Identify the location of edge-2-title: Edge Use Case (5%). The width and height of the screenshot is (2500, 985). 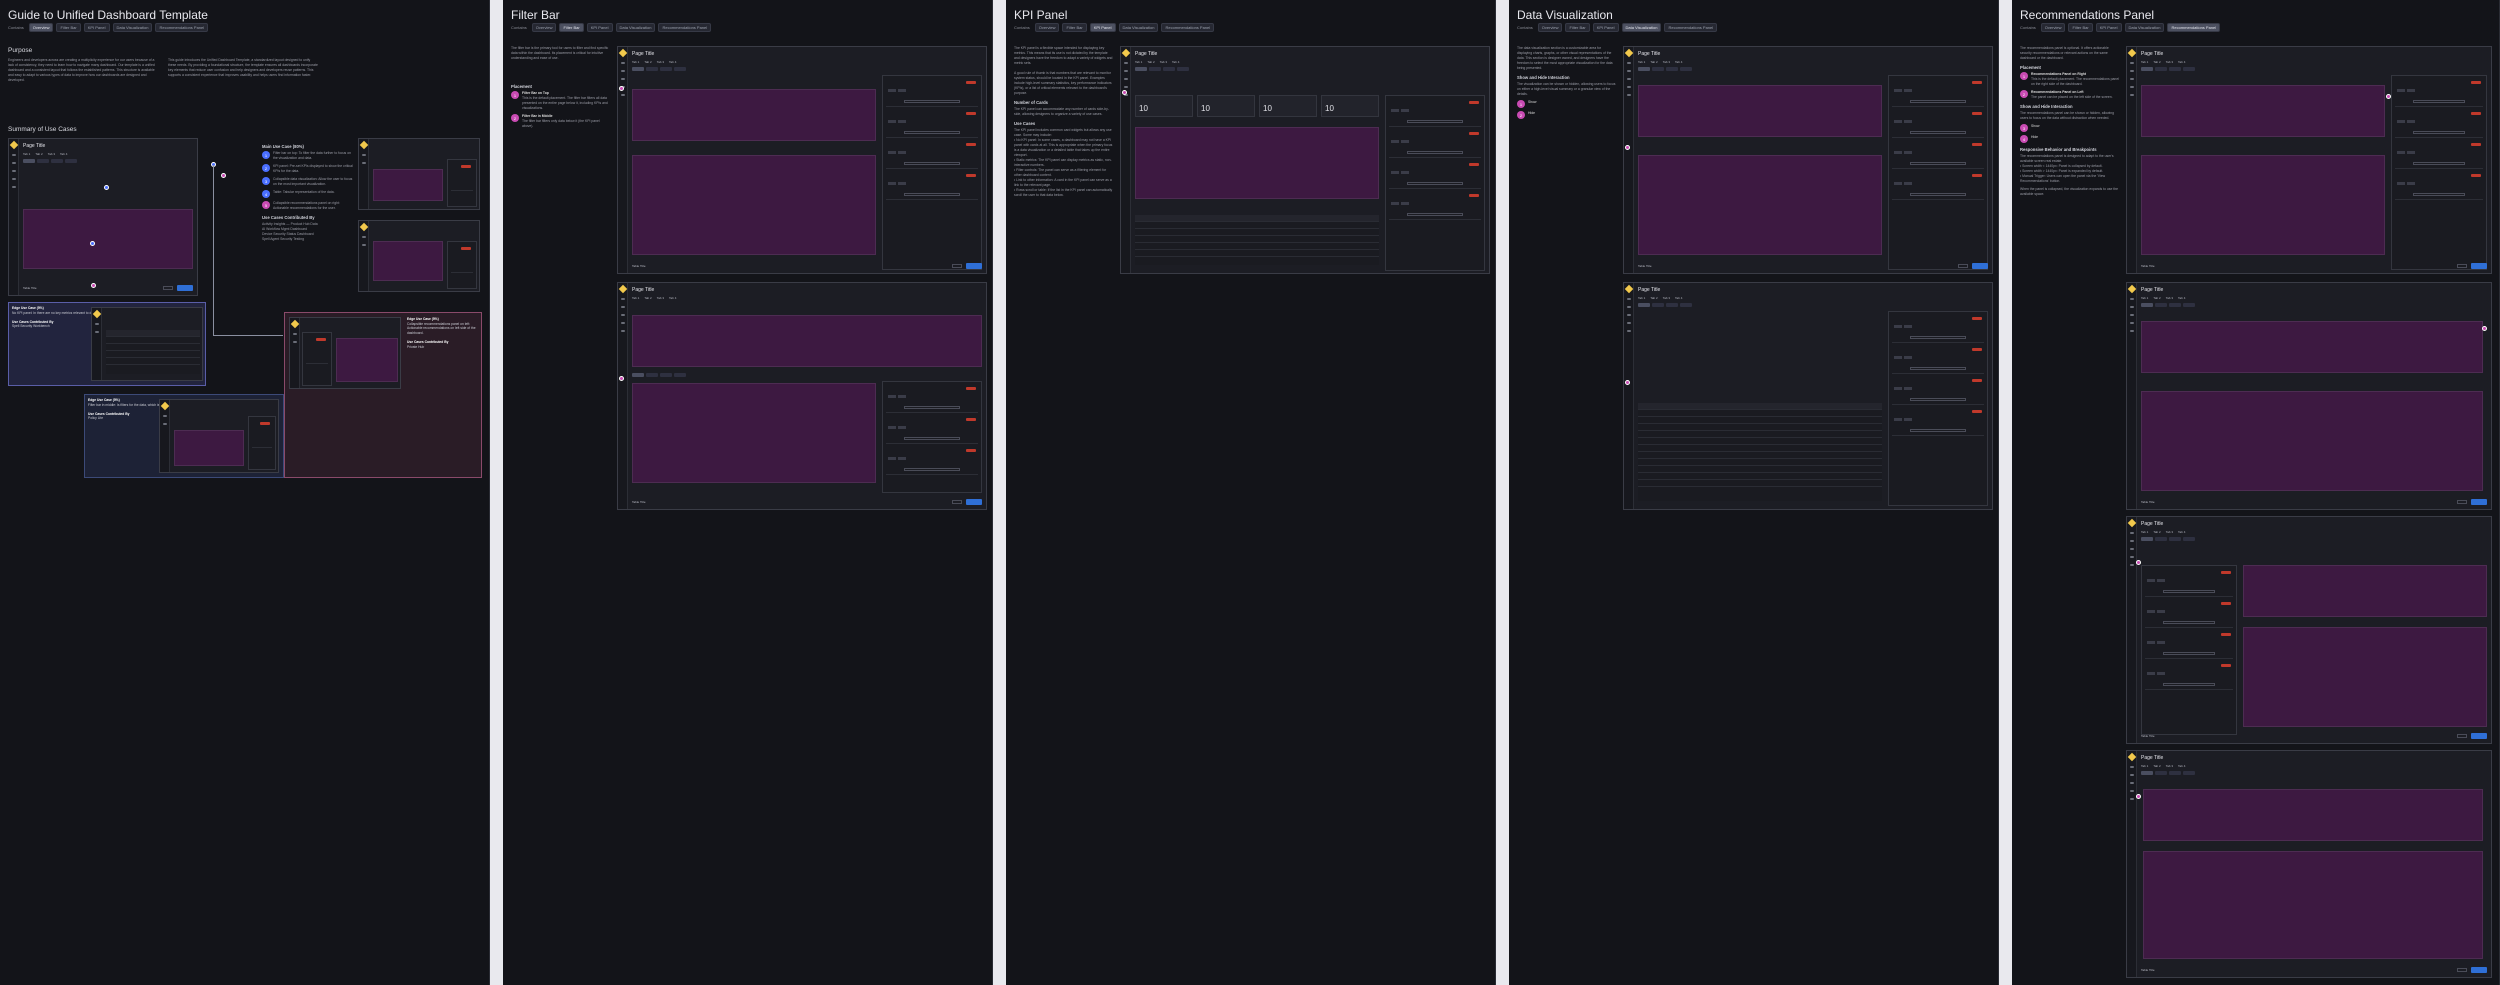
(104, 400).